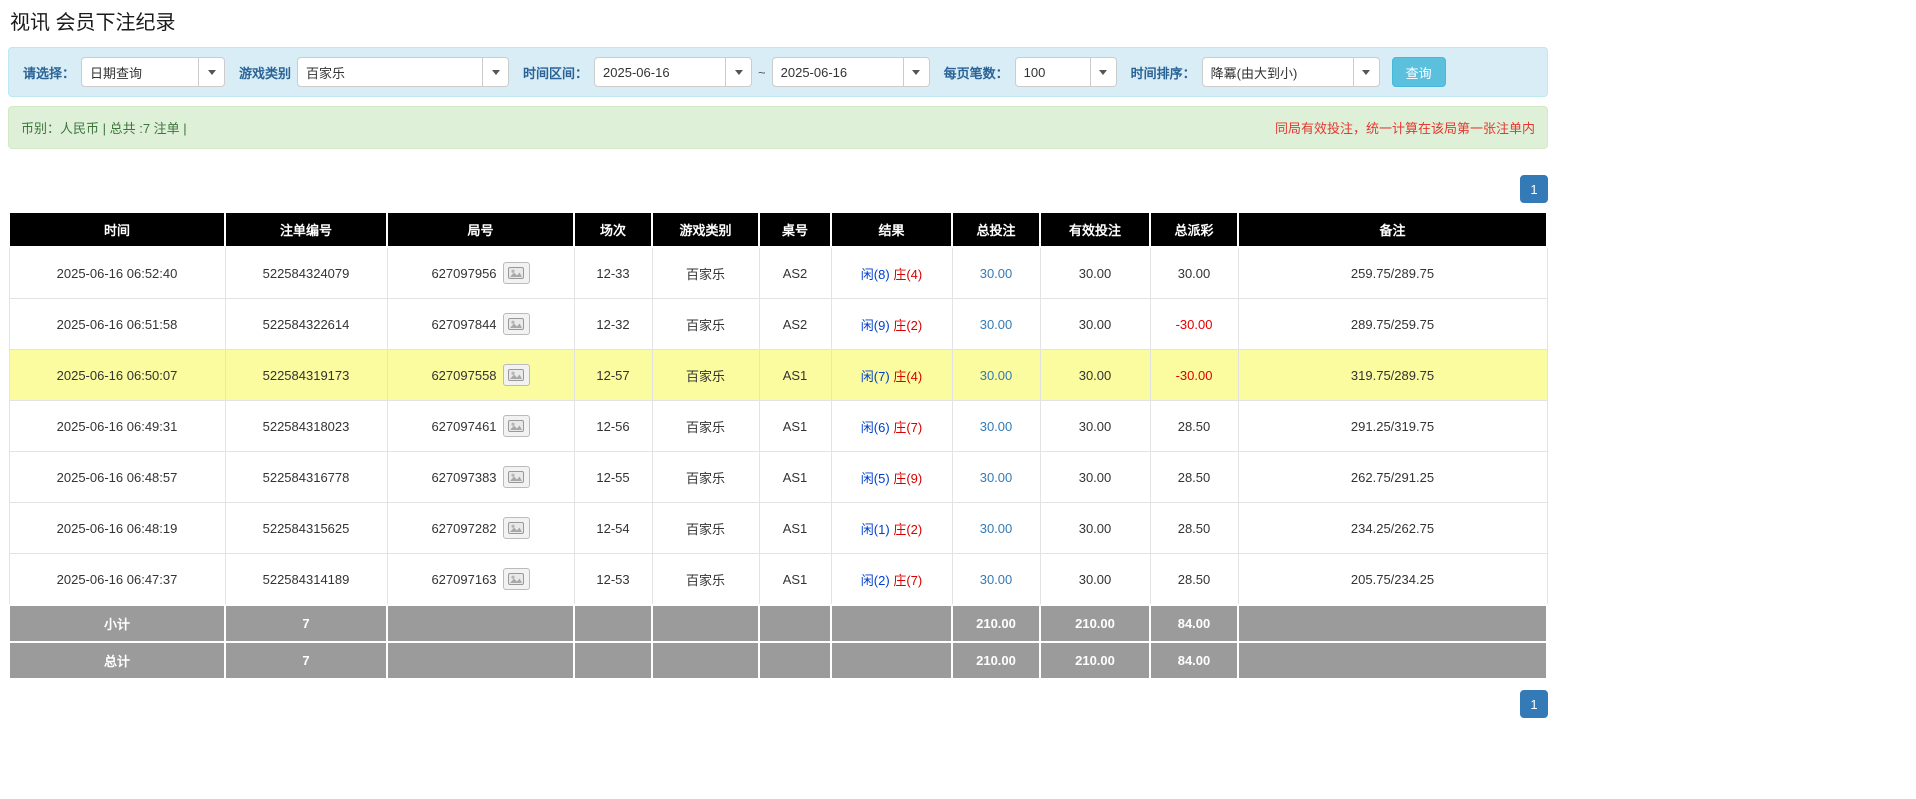 The width and height of the screenshot is (1916, 799). What do you see at coordinates (306, 426) in the screenshot?
I see `bet-id-cell: 522584318023` at bounding box center [306, 426].